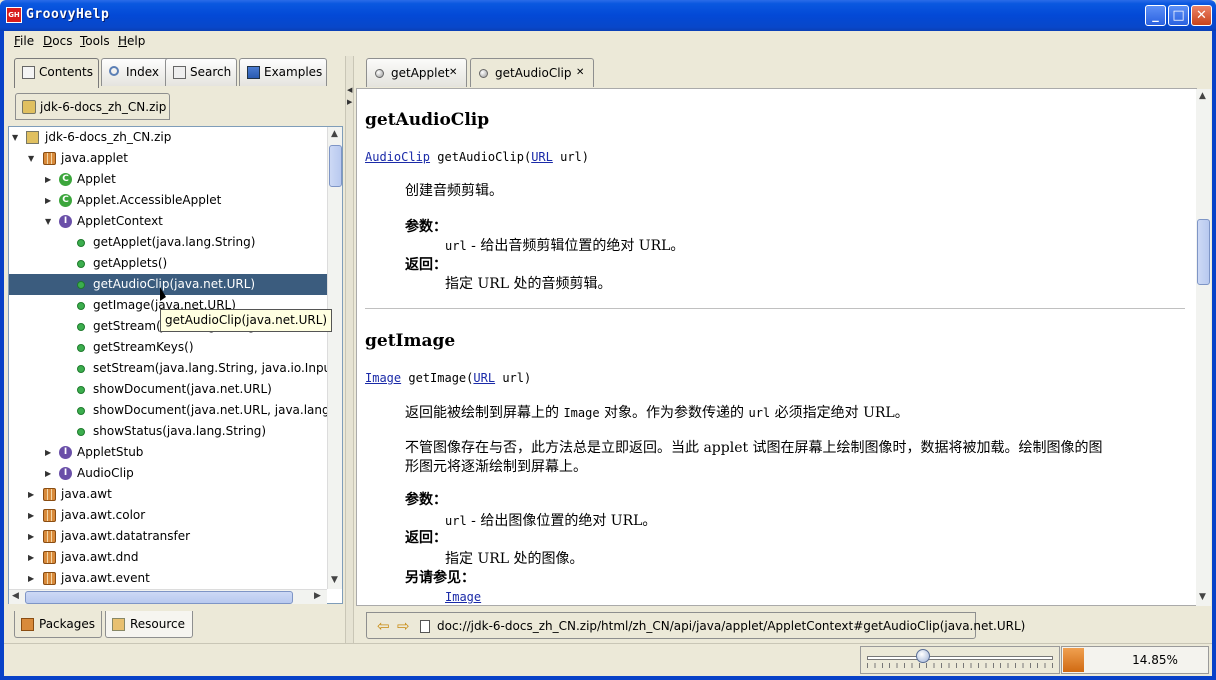  Describe the element at coordinates (923, 656) in the screenshot. I see `slider-knob` at that location.